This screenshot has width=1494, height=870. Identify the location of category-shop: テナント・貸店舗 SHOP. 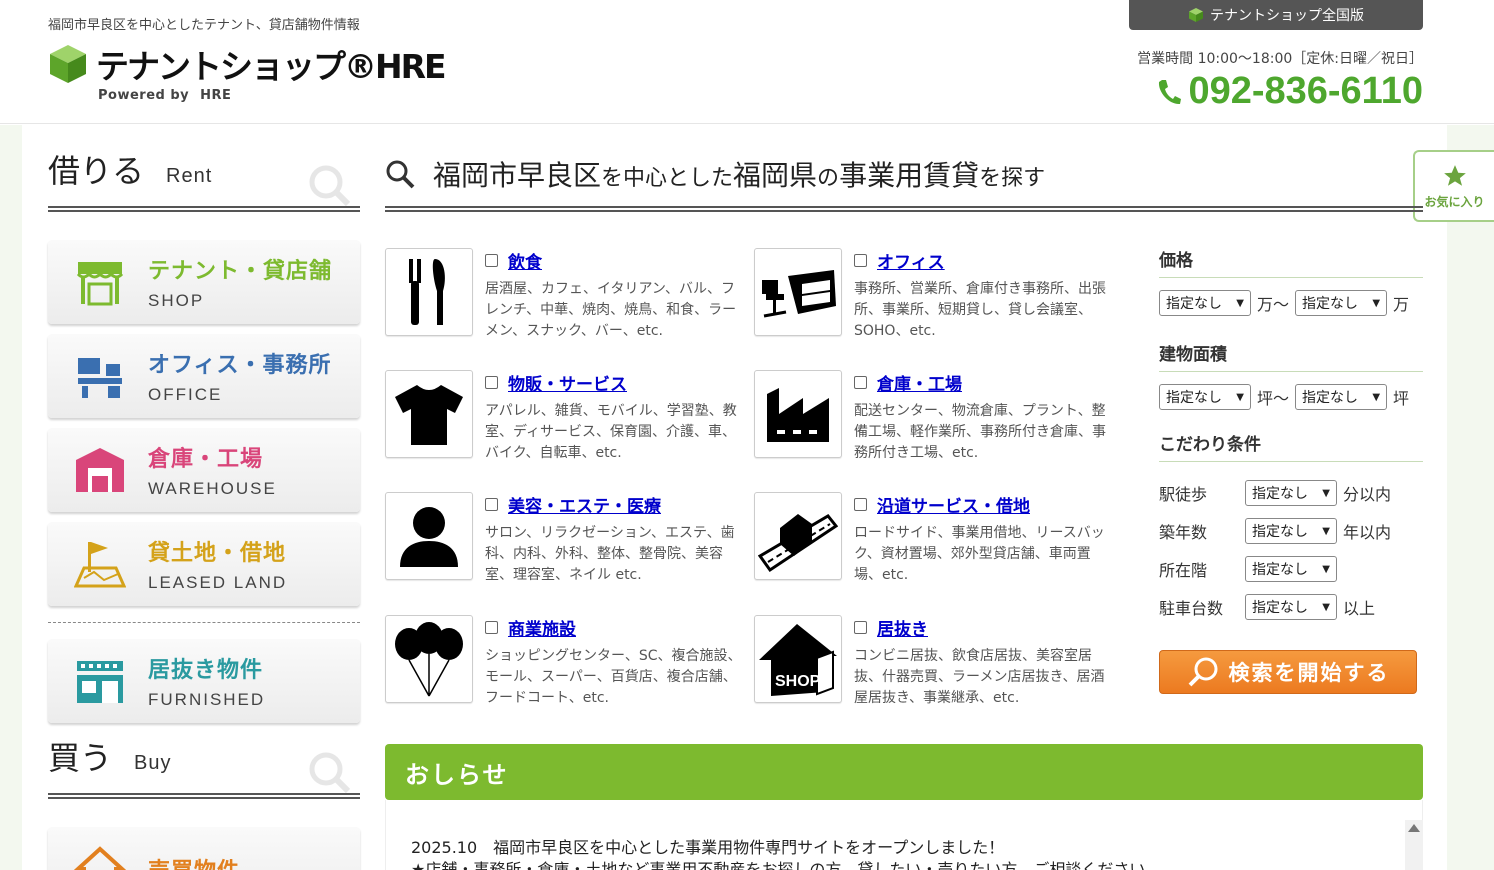
(204, 282).